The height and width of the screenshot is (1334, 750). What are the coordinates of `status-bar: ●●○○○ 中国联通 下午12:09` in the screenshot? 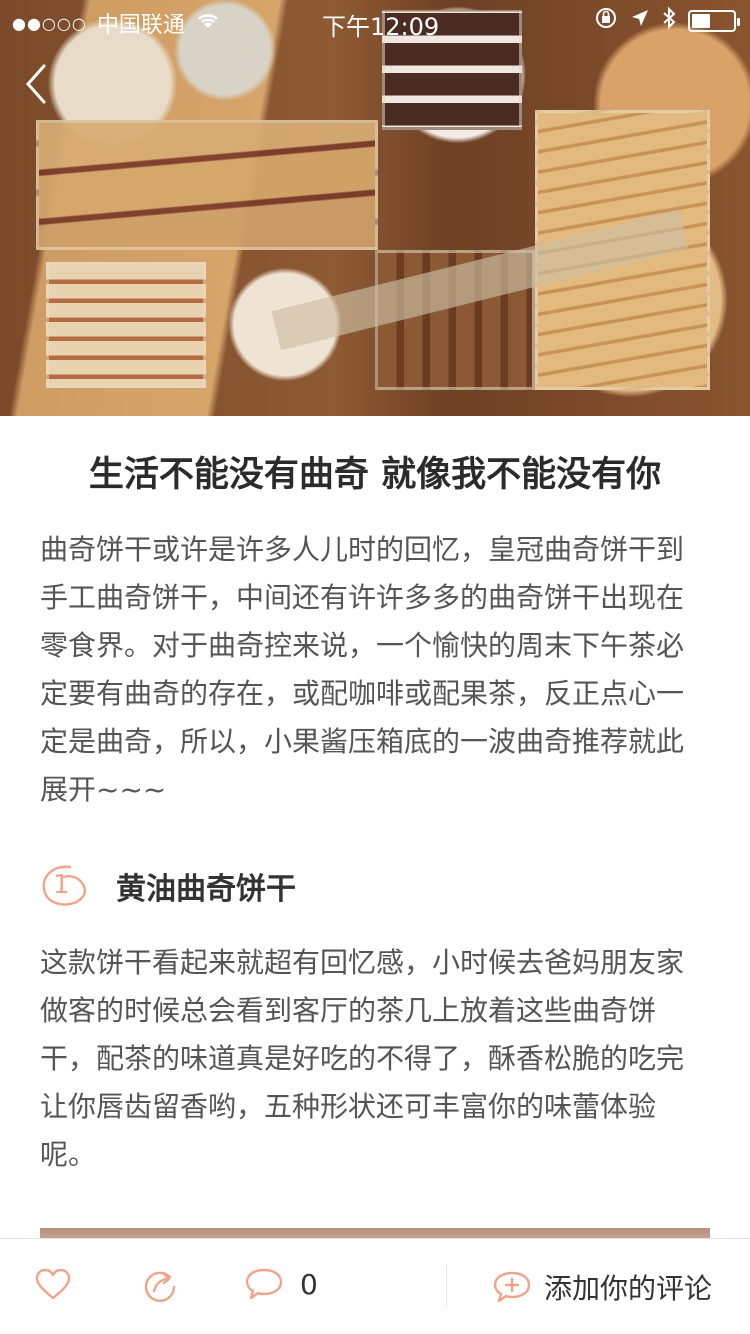 It's located at (375, 20).